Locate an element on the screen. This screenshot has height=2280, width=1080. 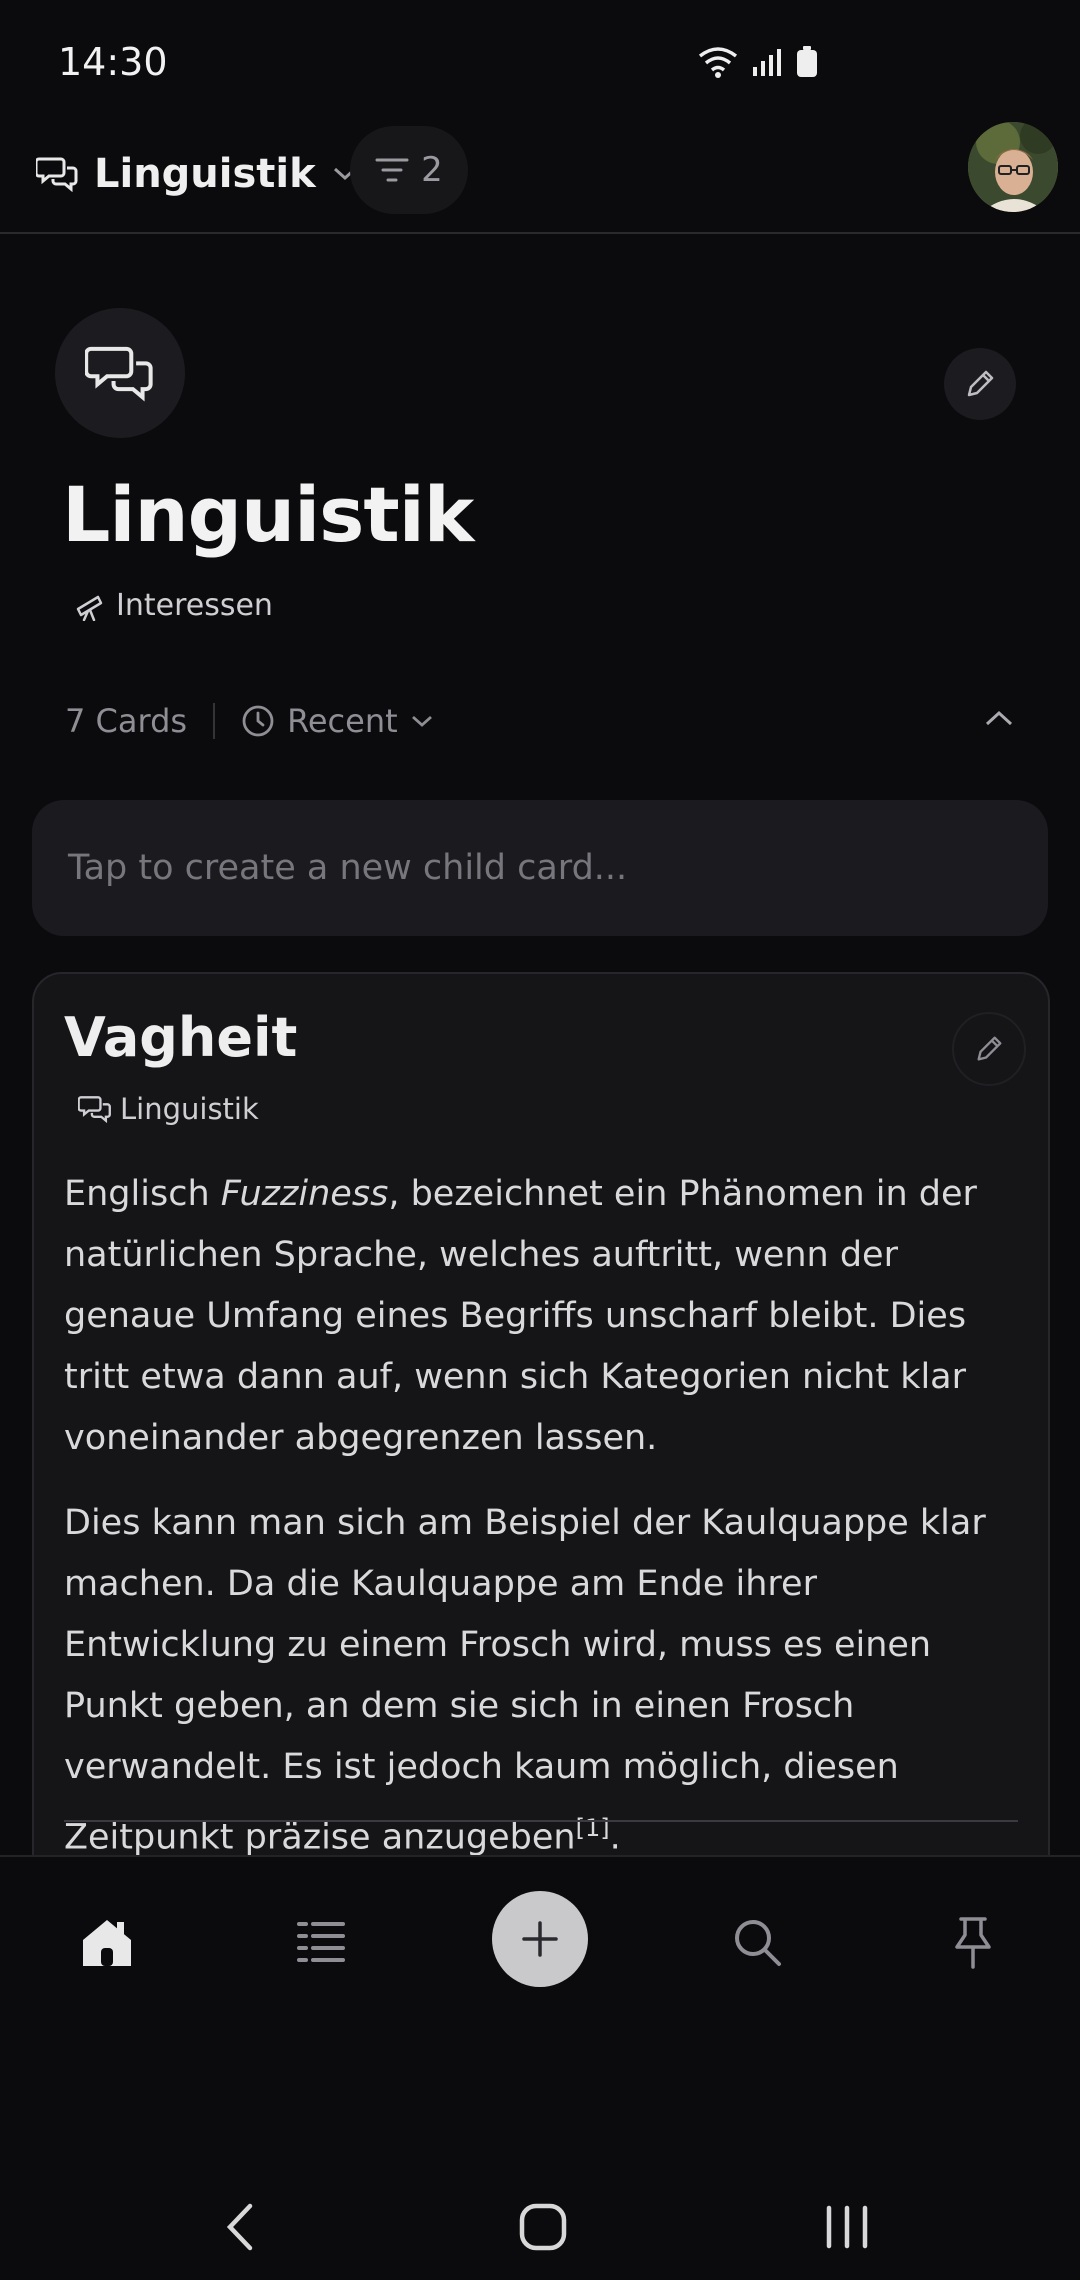
sort-button: Recent is located at coordinates (337, 721).